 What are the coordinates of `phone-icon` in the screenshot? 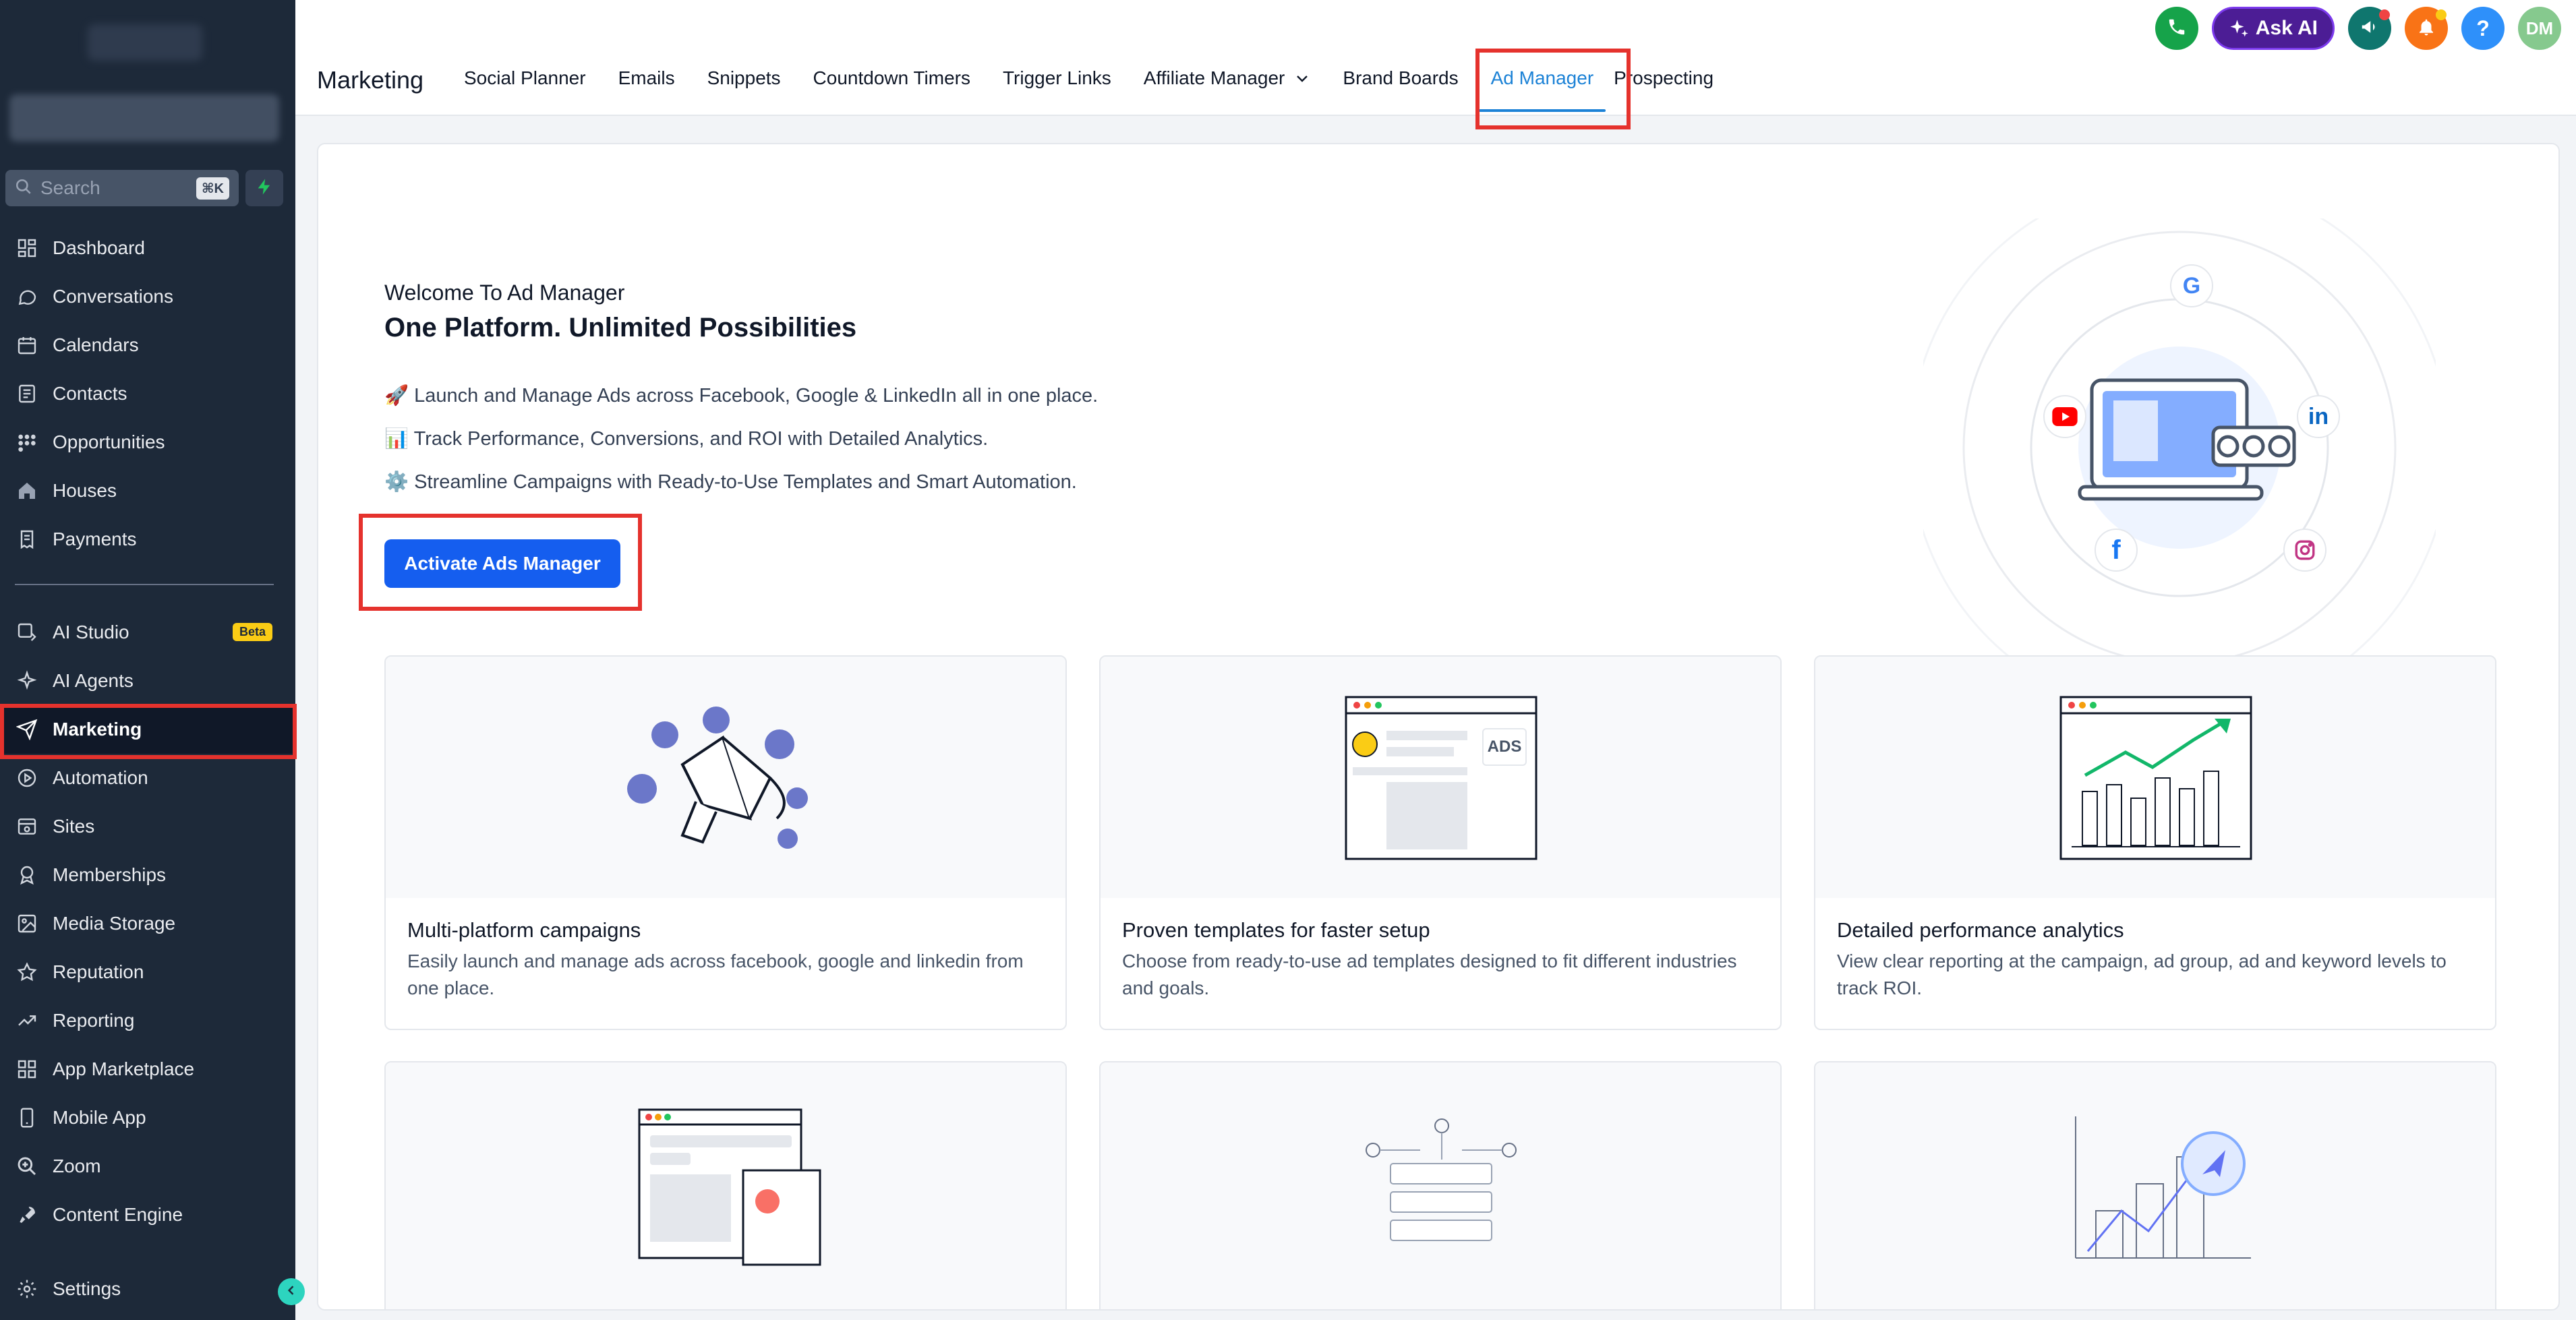 It's located at (2177, 28).